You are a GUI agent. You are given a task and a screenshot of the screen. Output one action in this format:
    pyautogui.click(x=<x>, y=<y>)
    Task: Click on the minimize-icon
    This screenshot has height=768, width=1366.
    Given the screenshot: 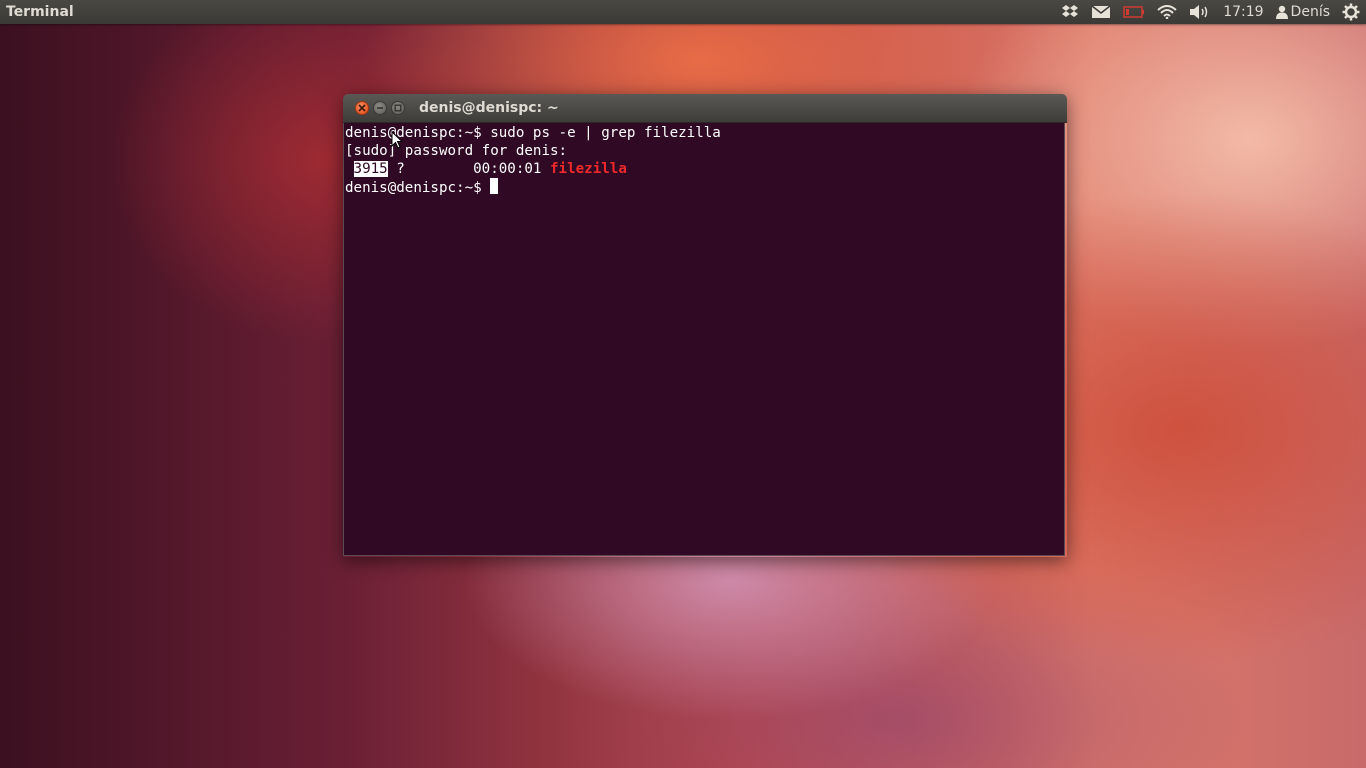 What is the action you would take?
    pyautogui.click(x=380, y=108)
    